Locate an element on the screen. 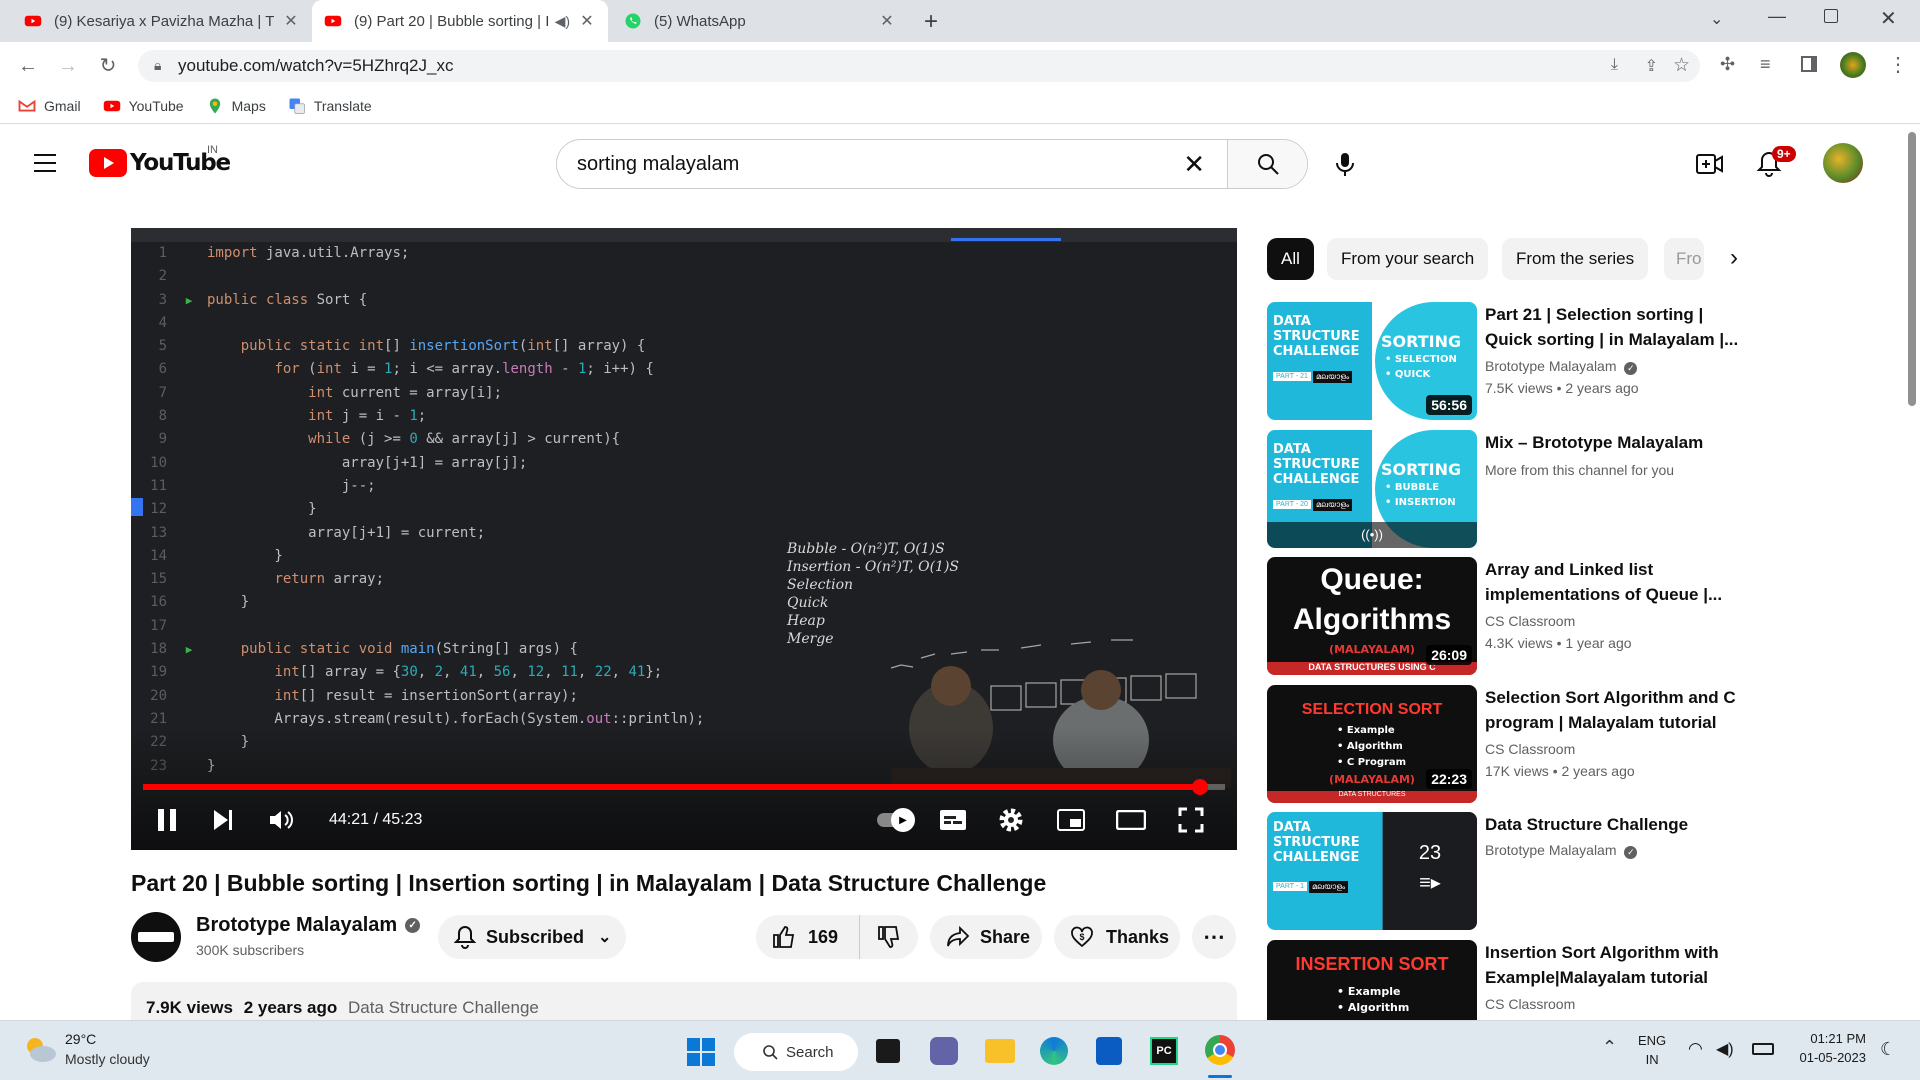 The height and width of the screenshot is (1080, 1920). pause-button is located at coordinates (167, 820).